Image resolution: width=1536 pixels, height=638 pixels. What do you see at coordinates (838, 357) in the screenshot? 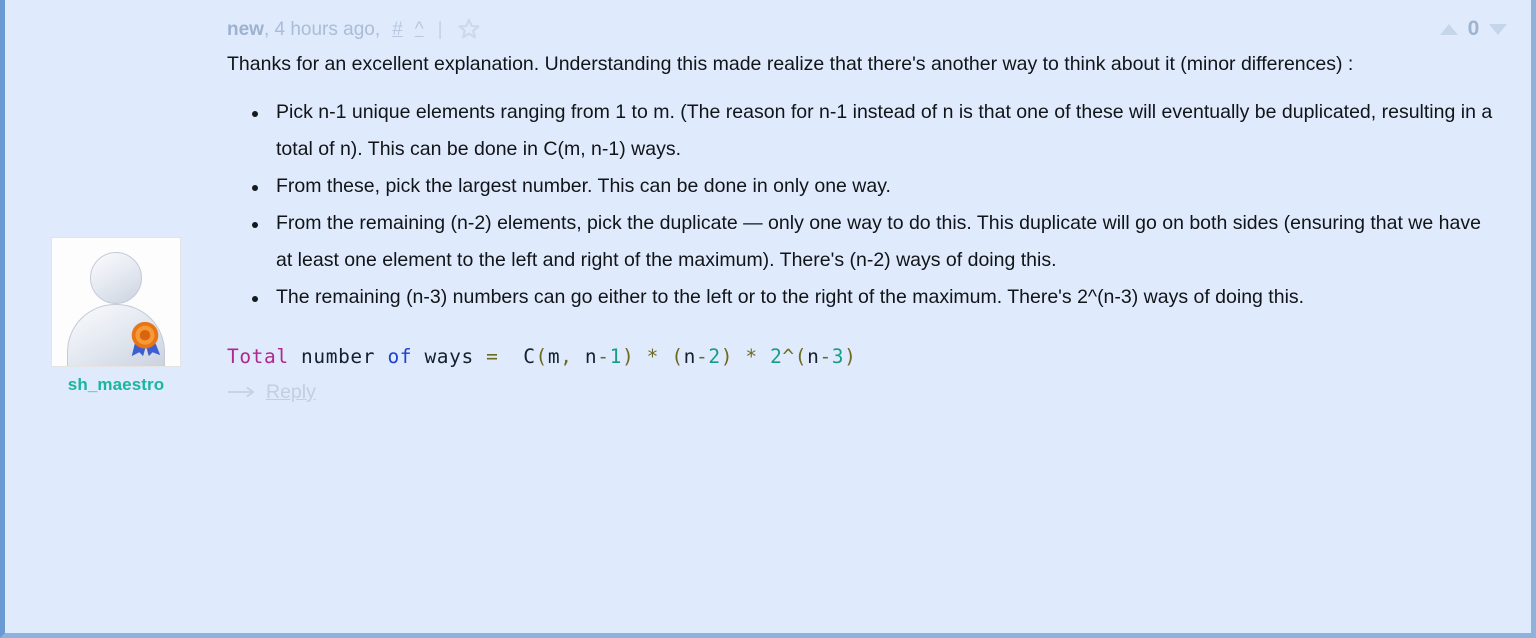
I see `code-token: 3` at bounding box center [838, 357].